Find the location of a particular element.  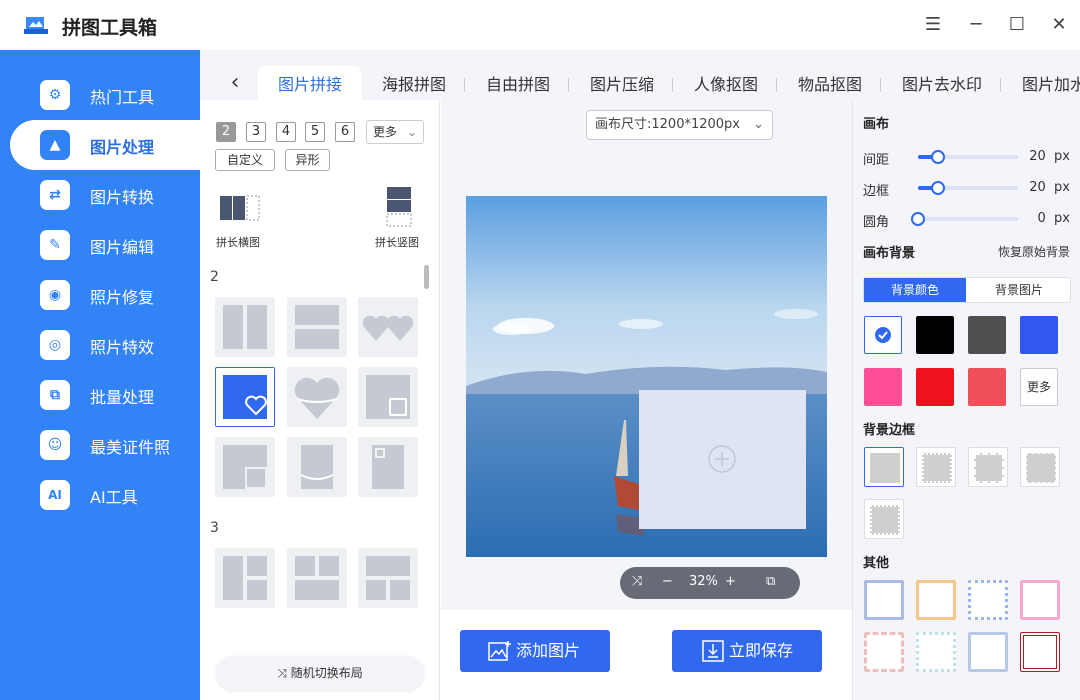

color-swatch-black is located at coordinates (935, 335).